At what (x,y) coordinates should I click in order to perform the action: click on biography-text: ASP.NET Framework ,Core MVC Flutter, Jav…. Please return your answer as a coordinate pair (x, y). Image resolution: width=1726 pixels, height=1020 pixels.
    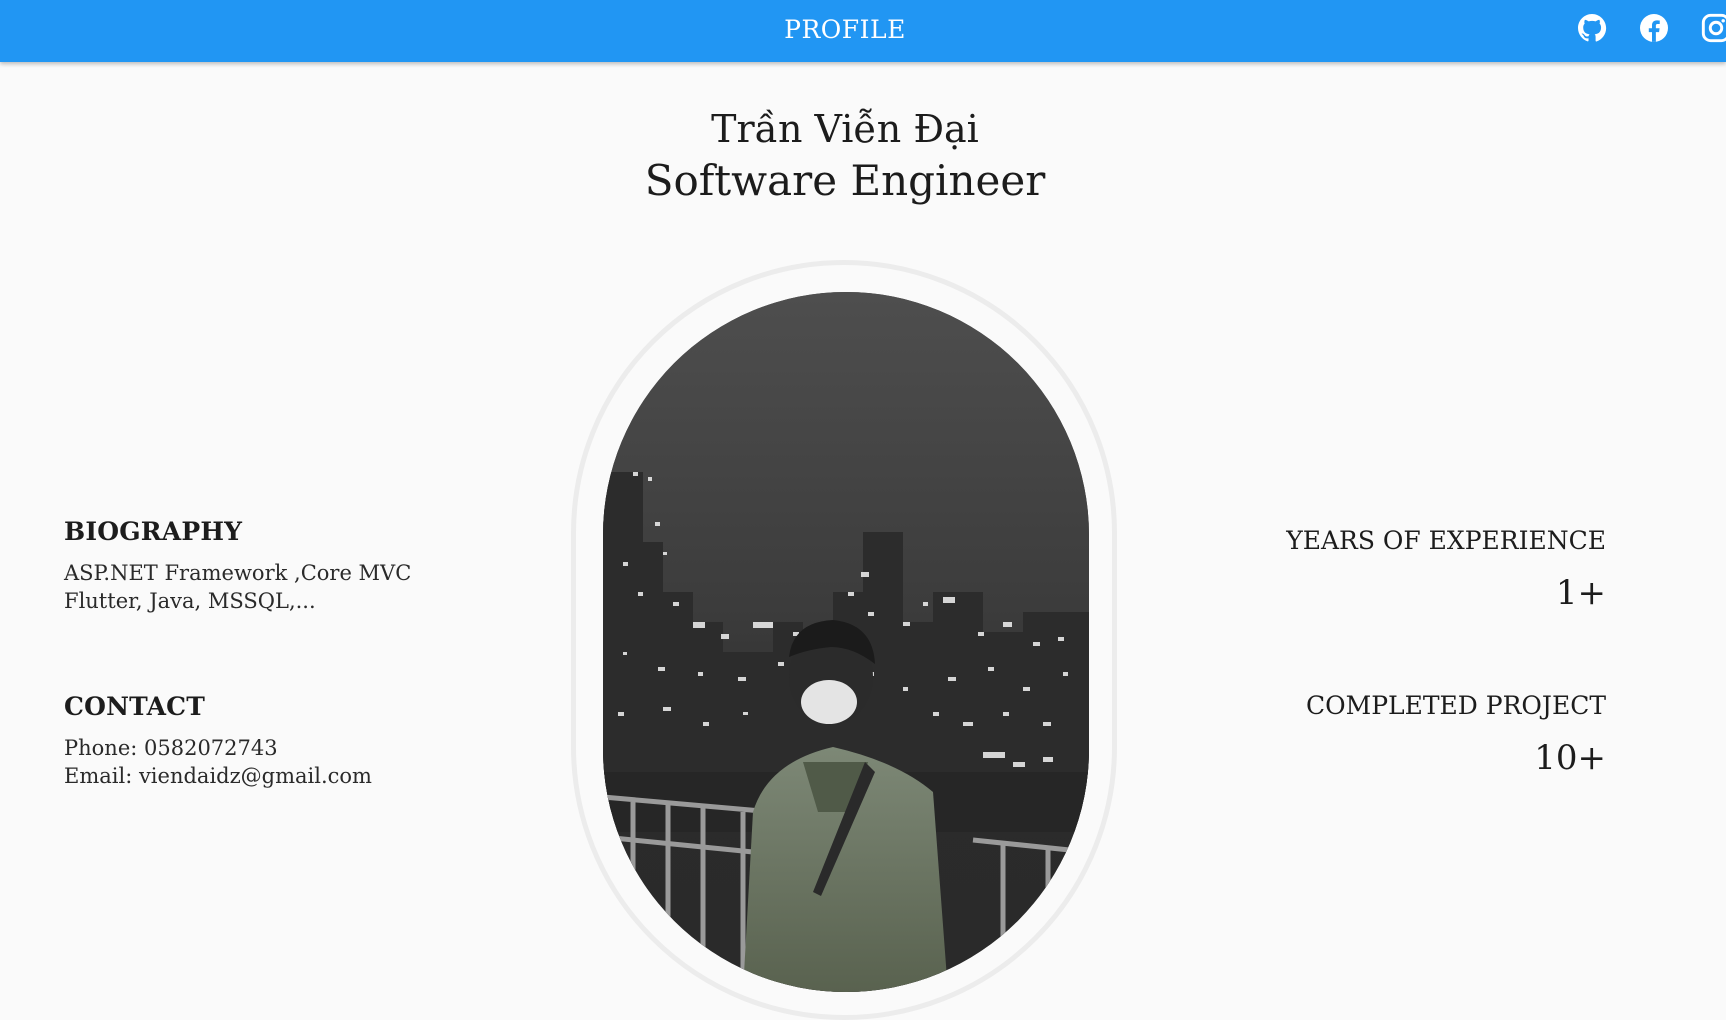
    Looking at the image, I should click on (237, 587).